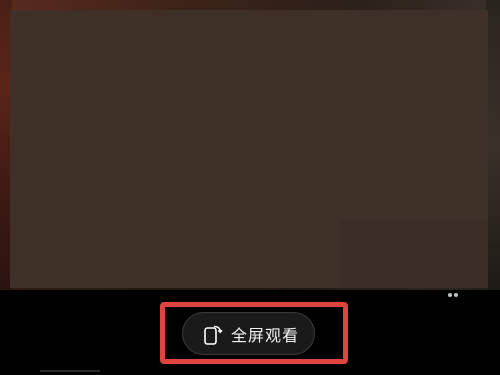 The image size is (500, 375). What do you see at coordinates (70, 371) in the screenshot?
I see `bottom-divider` at bounding box center [70, 371].